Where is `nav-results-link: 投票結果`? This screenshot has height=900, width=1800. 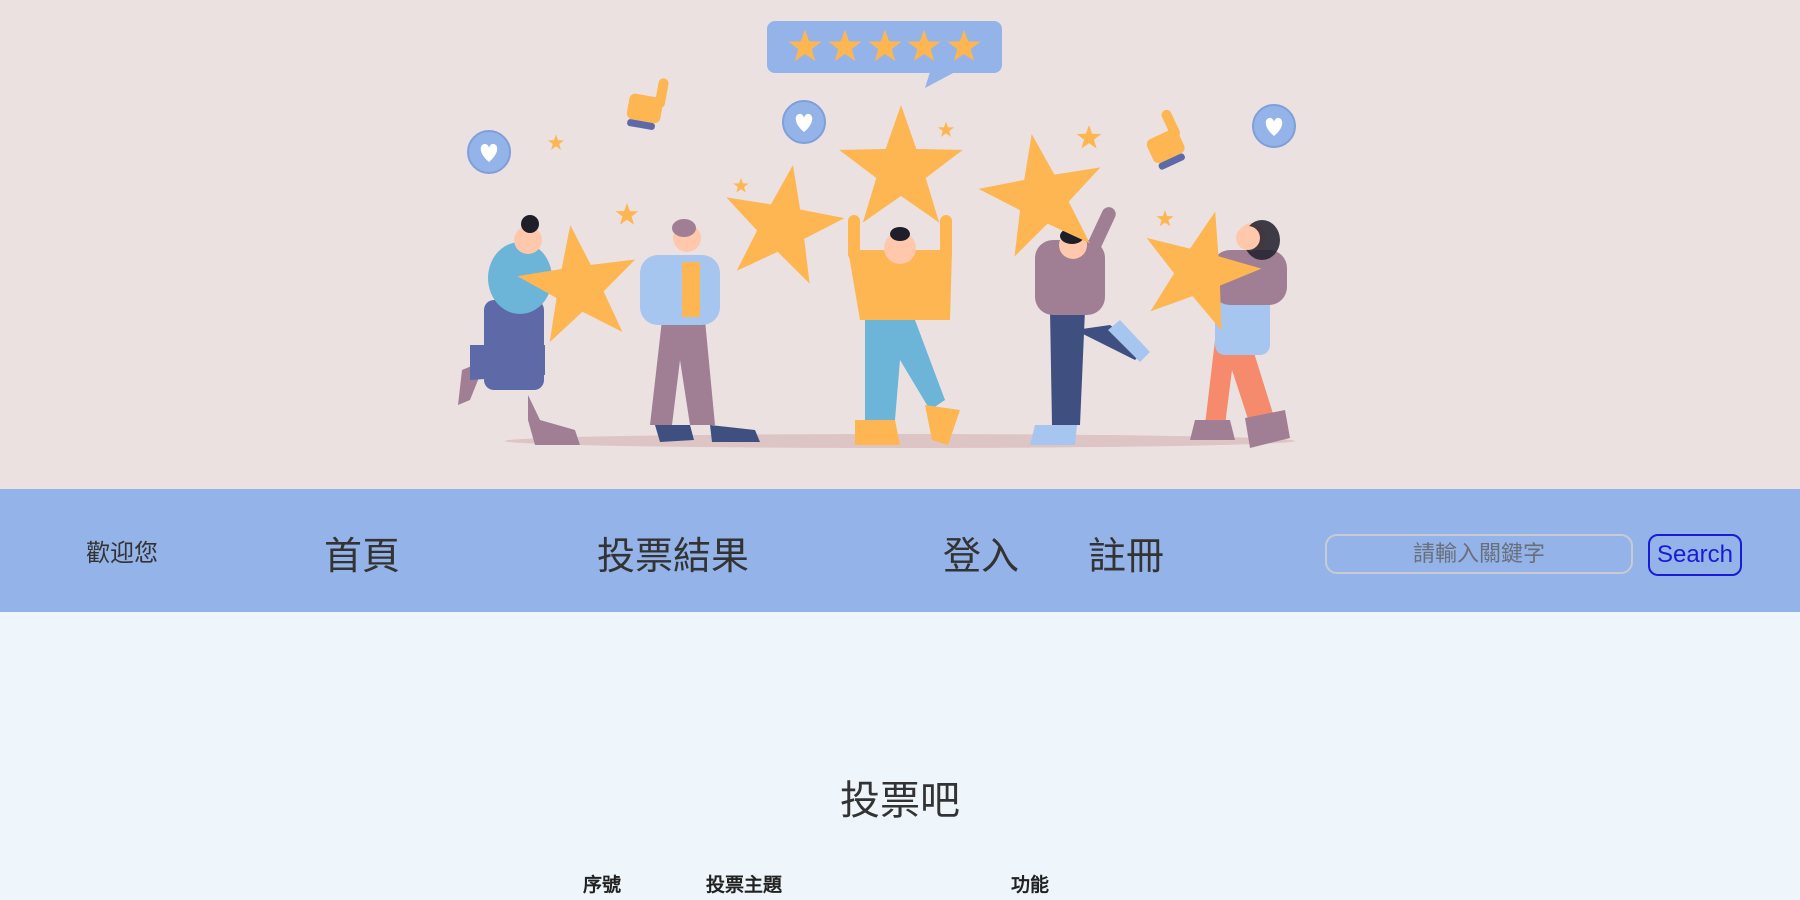
nav-results-link: 投票結果 is located at coordinates (673, 552).